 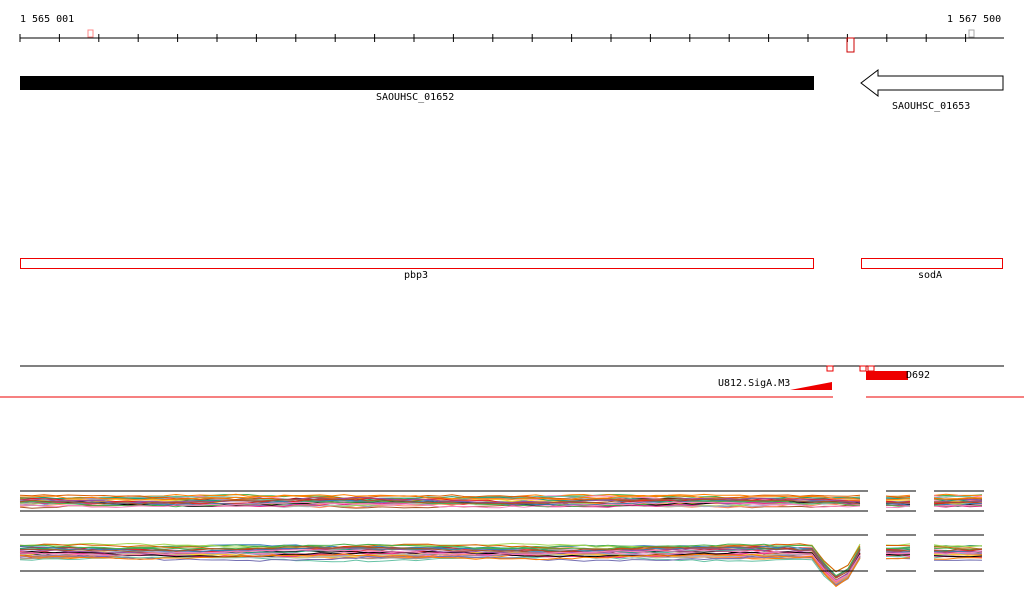 What do you see at coordinates (501, 561) in the screenshot?
I see `expression-lane-lower` at bounding box center [501, 561].